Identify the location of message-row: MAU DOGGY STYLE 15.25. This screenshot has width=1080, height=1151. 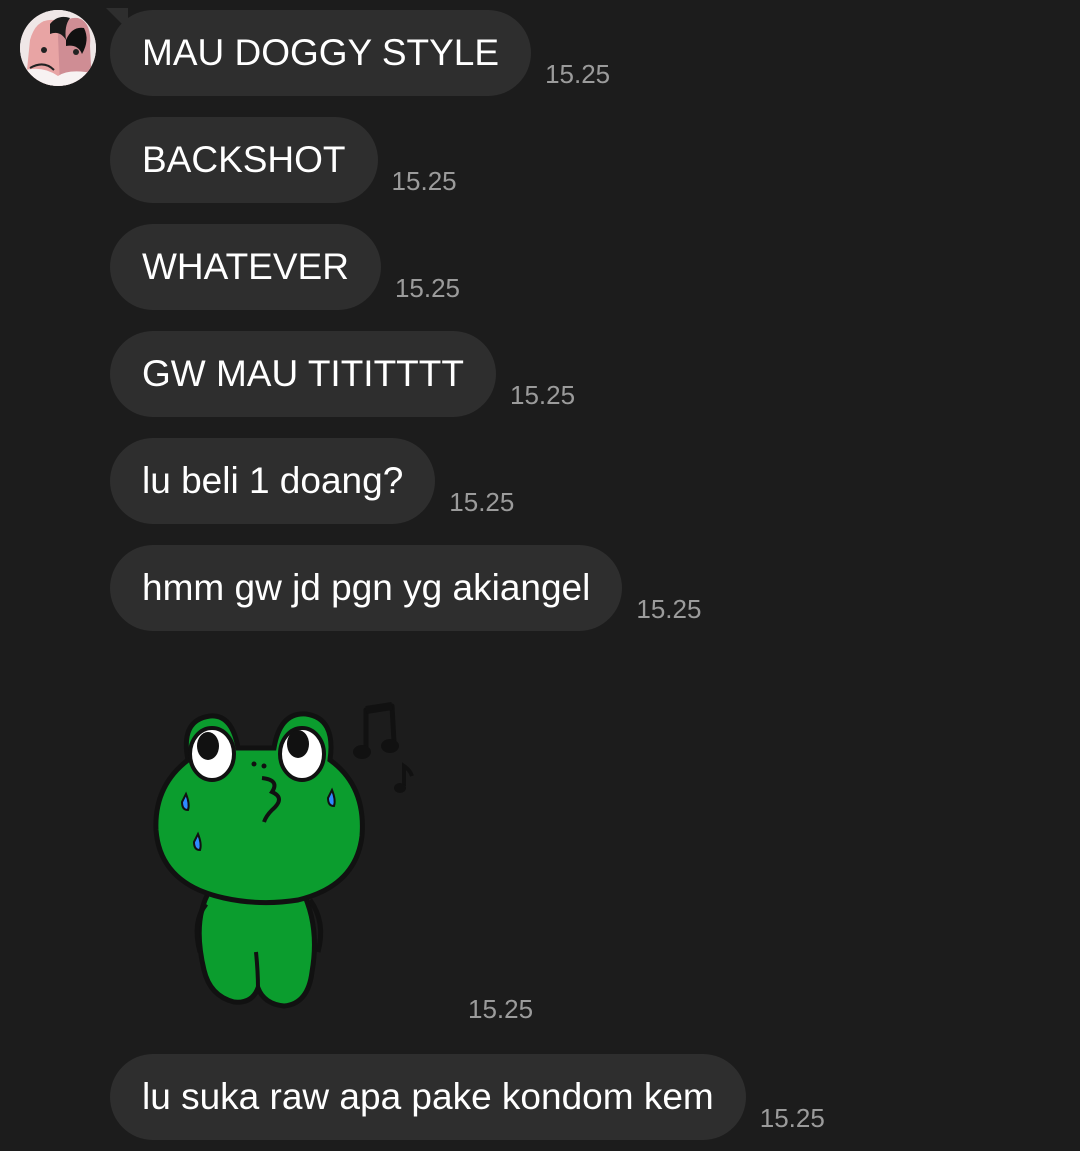
(358, 52).